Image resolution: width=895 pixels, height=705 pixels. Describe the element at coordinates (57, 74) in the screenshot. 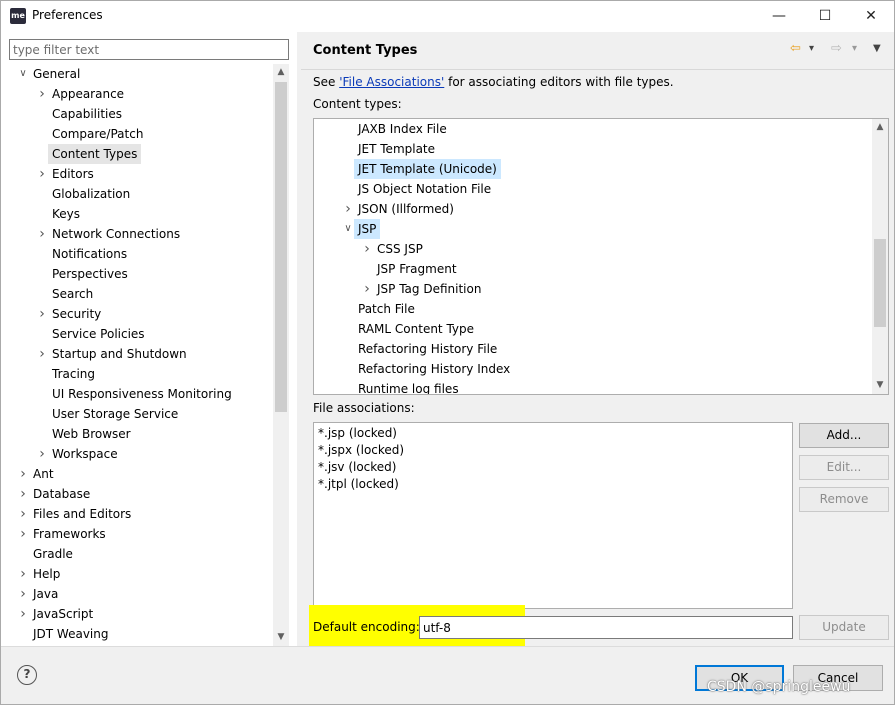

I see `tree-item-label: General` at that location.